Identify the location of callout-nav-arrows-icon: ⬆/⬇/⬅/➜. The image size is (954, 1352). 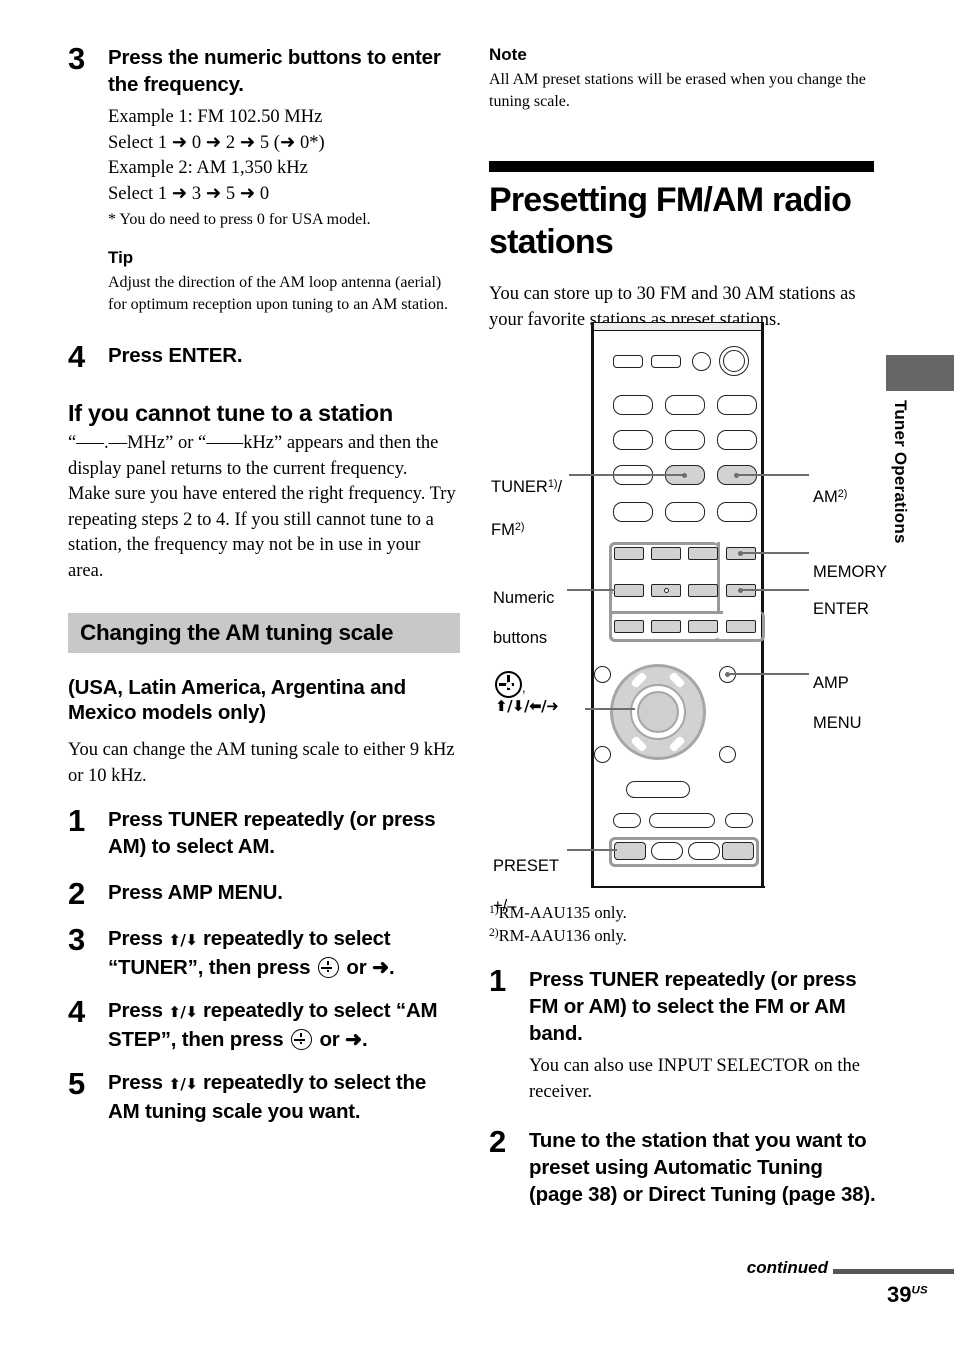
(527, 706).